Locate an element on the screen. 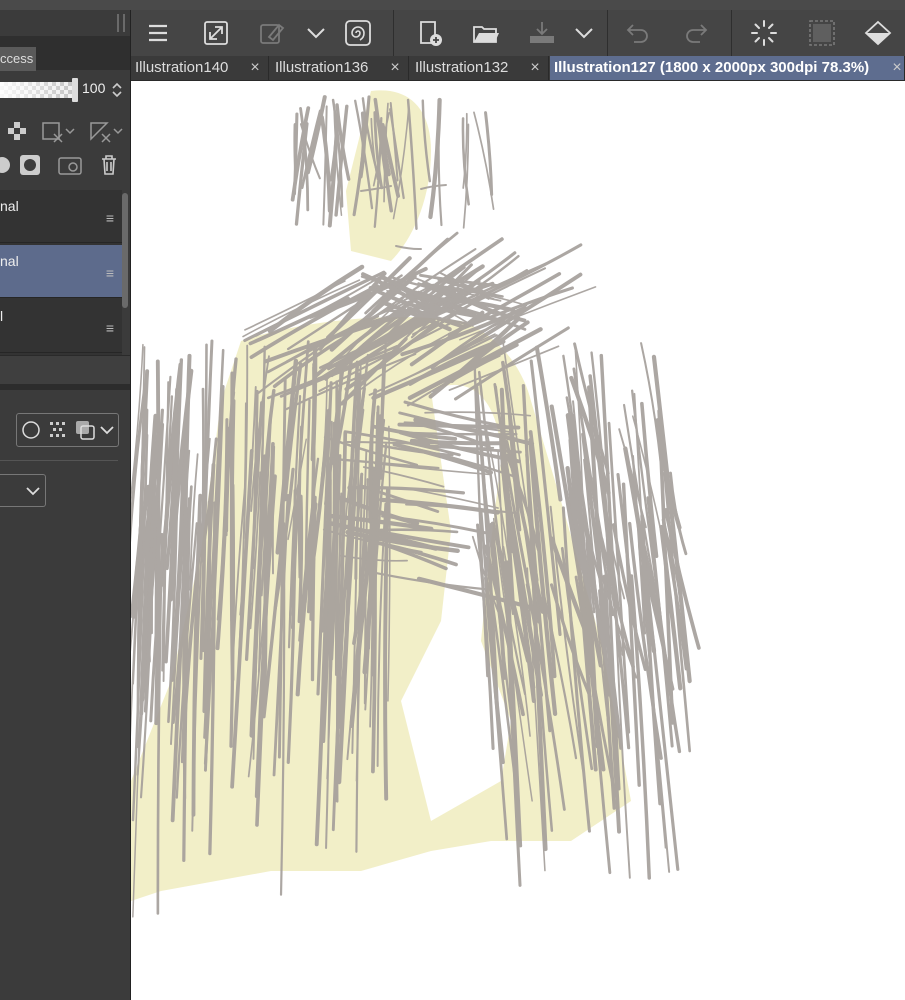  tab-label: Illustration136 is located at coordinates (322, 67).